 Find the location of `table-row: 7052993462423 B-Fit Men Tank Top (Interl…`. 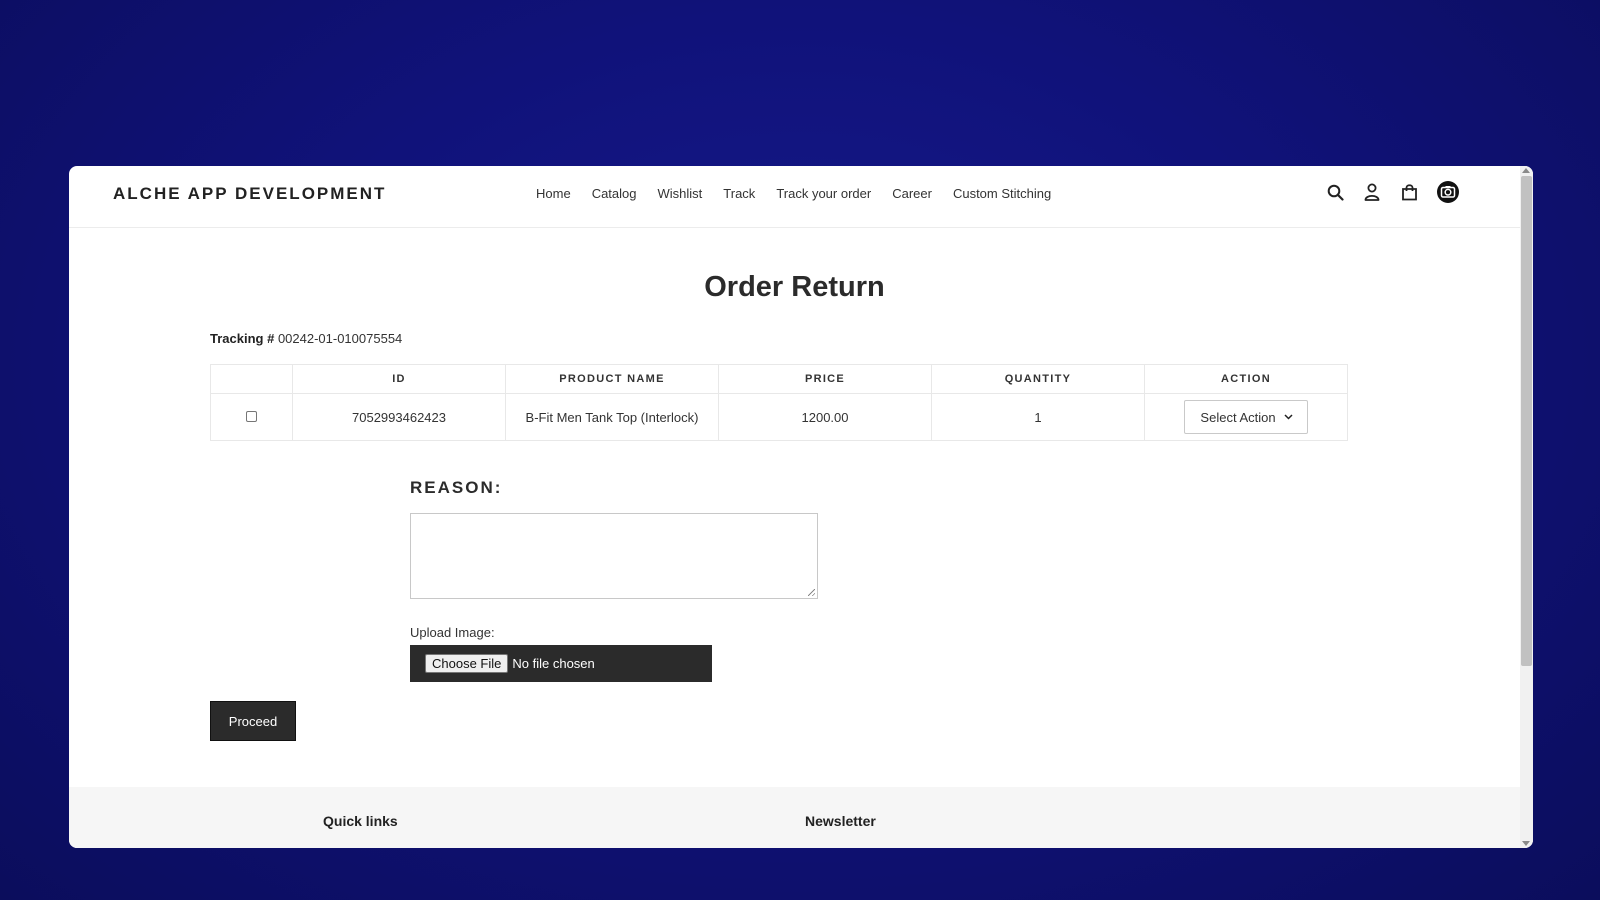

table-row: 7052993462423 B-Fit Men Tank Top (Interl… is located at coordinates (779, 417).